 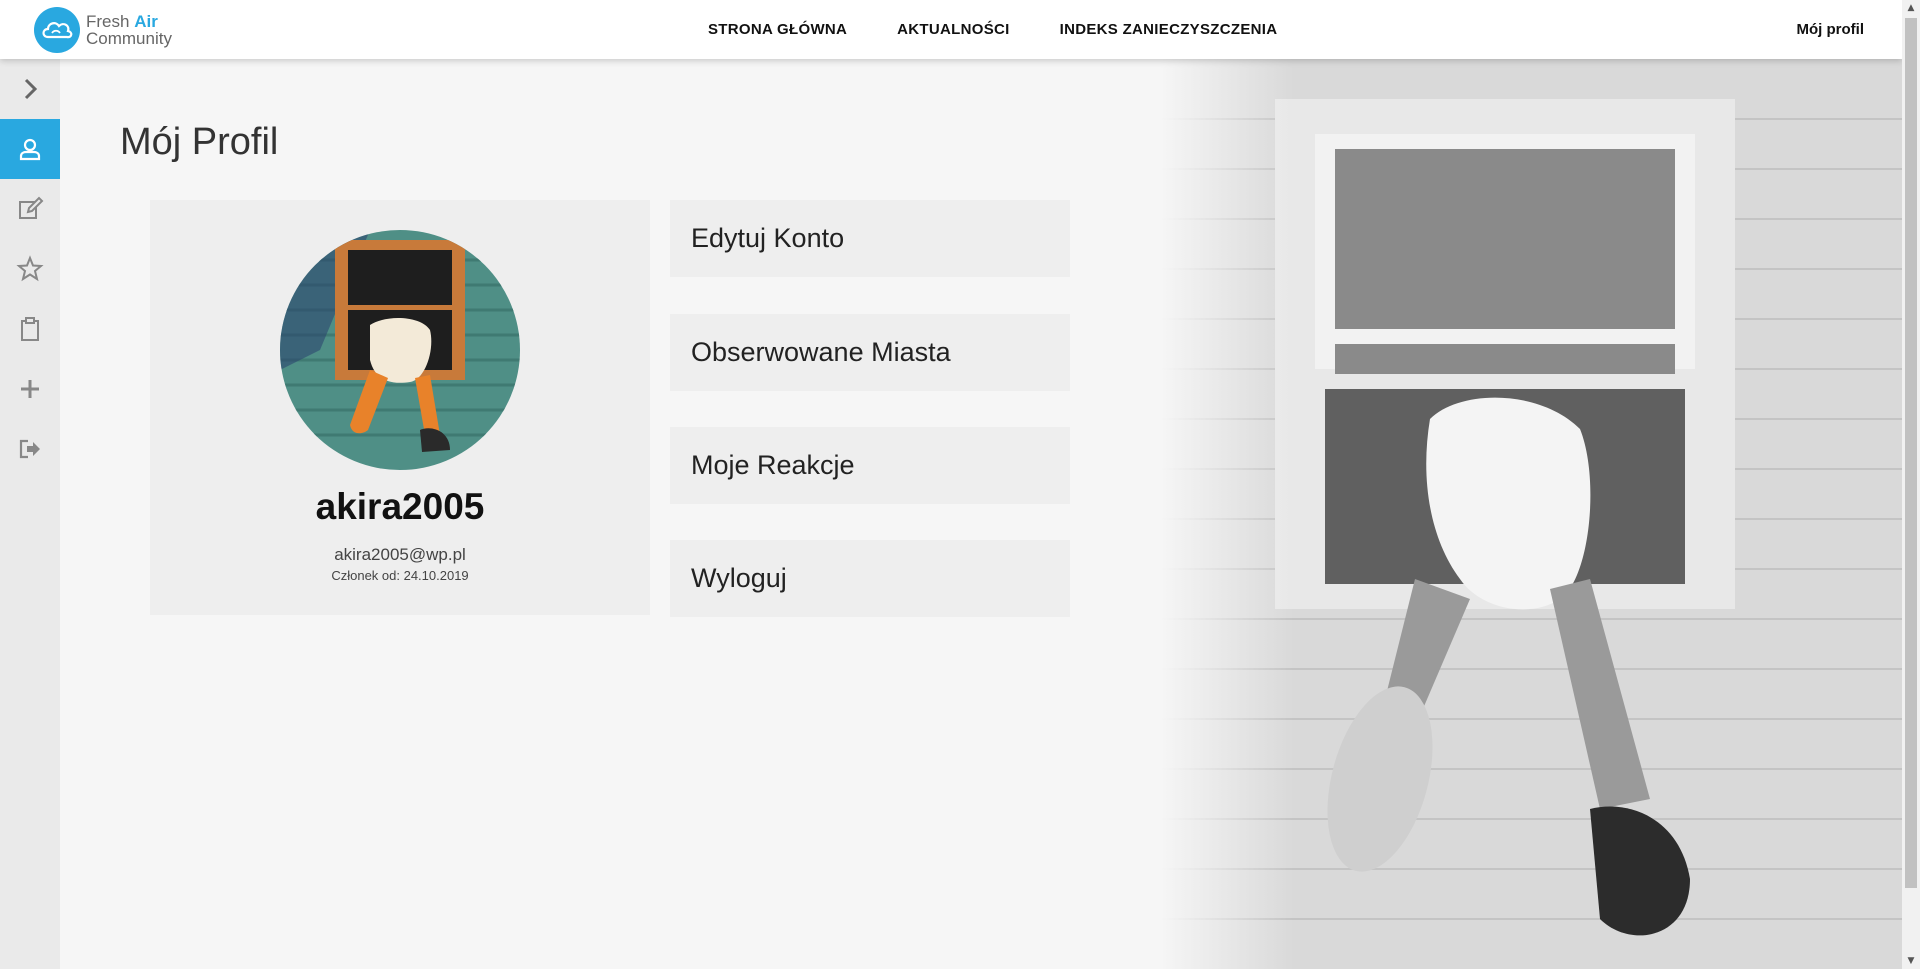 I want to click on nav-home: STRONA GŁÓWNA, so click(x=777, y=29).